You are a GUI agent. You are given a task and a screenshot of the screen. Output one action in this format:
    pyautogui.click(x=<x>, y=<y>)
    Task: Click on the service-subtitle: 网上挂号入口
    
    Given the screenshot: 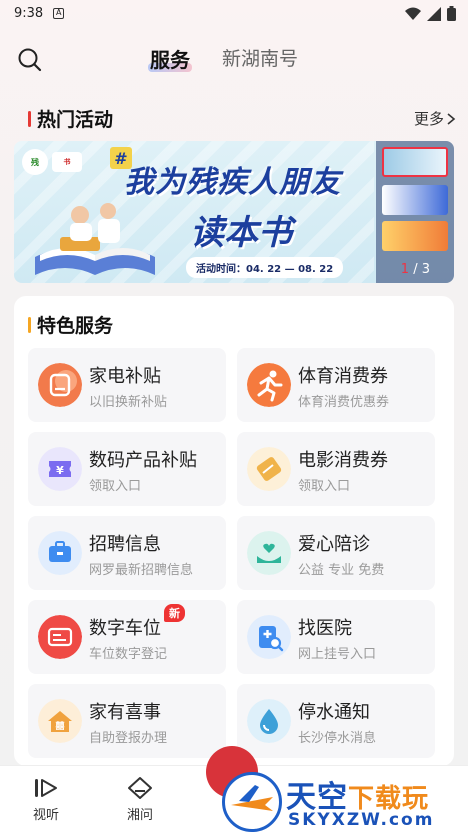 What is the action you would take?
    pyautogui.click(x=337, y=654)
    